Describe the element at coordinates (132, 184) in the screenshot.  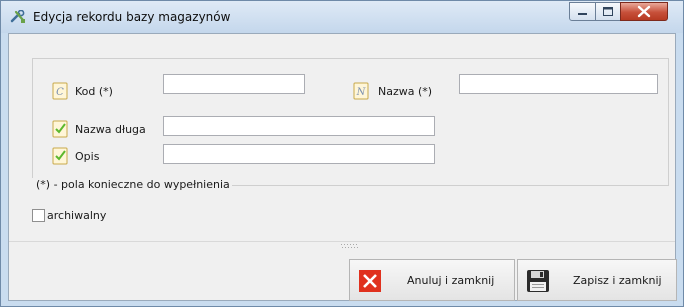
I see `required-note: (*) - pola konieczne do wypełnienia` at that location.